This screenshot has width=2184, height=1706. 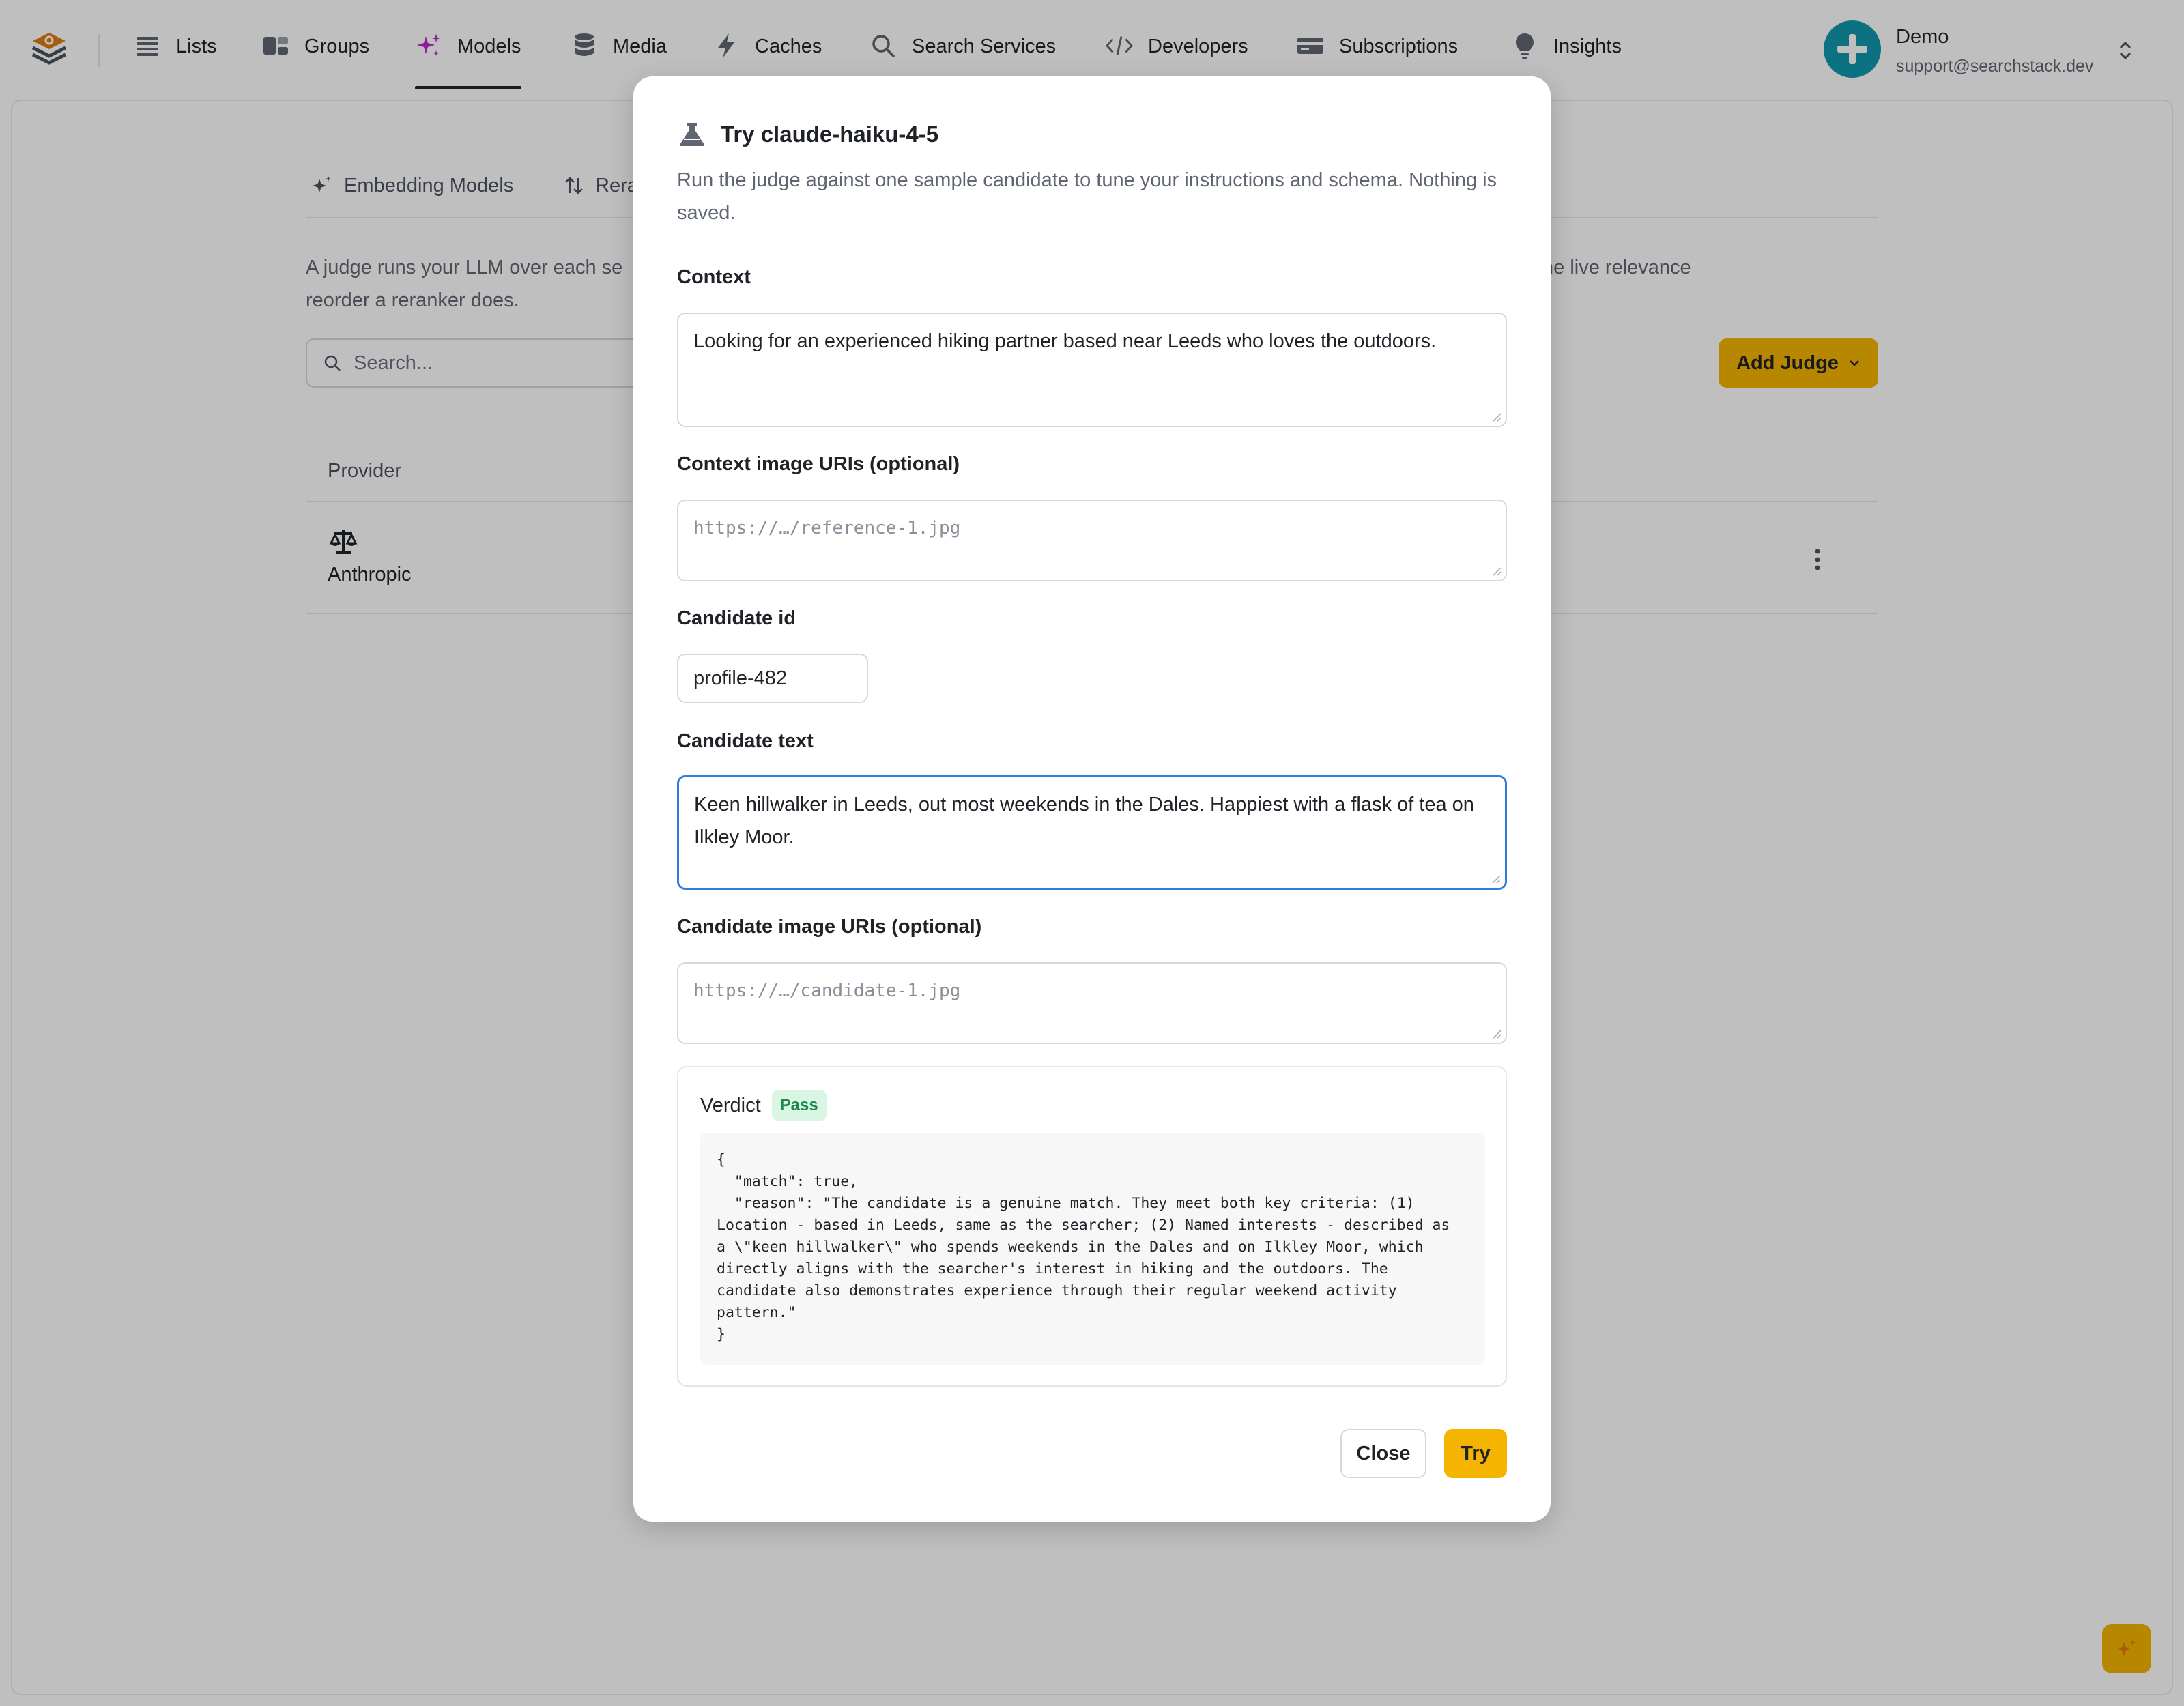 What do you see at coordinates (827, 991) in the screenshot?
I see `candidate-images-placeholder: https://…/candidate-1.jpg` at bounding box center [827, 991].